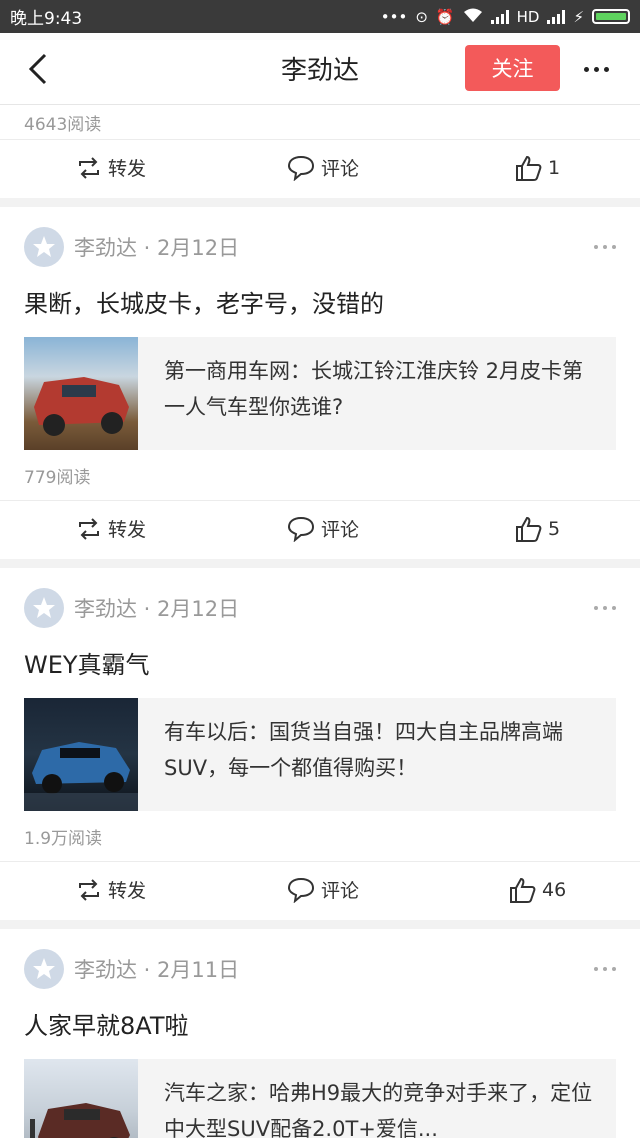 The height and width of the screenshot is (1138, 640). What do you see at coordinates (320, 16) in the screenshot?
I see `status-bar: 晚上9:43 ••• ⊙ ⏰ HD ⚡` at bounding box center [320, 16].